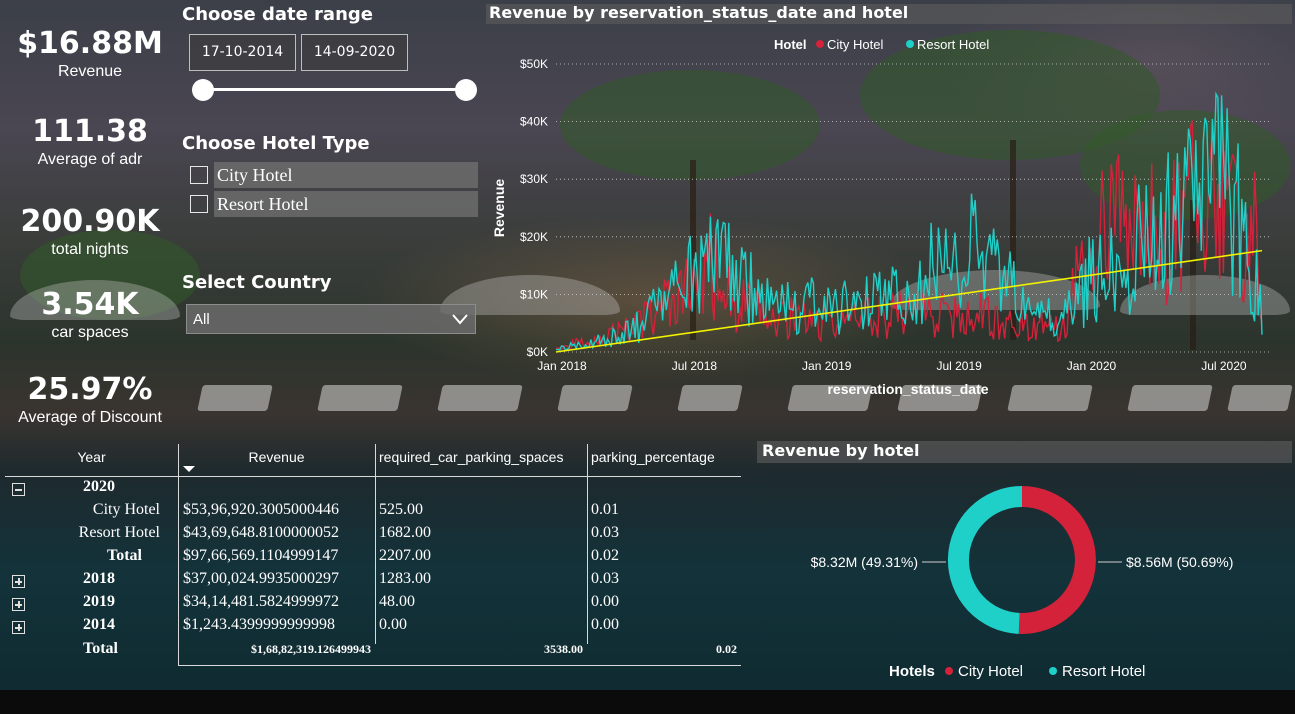 Image resolution: width=1295 pixels, height=714 pixels. I want to click on y-tick-label: $20K, so click(534, 237).